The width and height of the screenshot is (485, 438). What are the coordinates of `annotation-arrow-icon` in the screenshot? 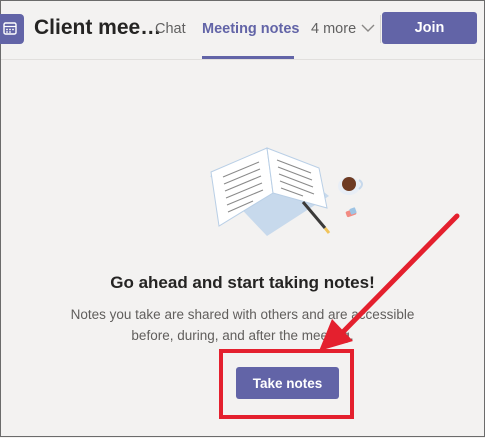 It's located at (389, 282).